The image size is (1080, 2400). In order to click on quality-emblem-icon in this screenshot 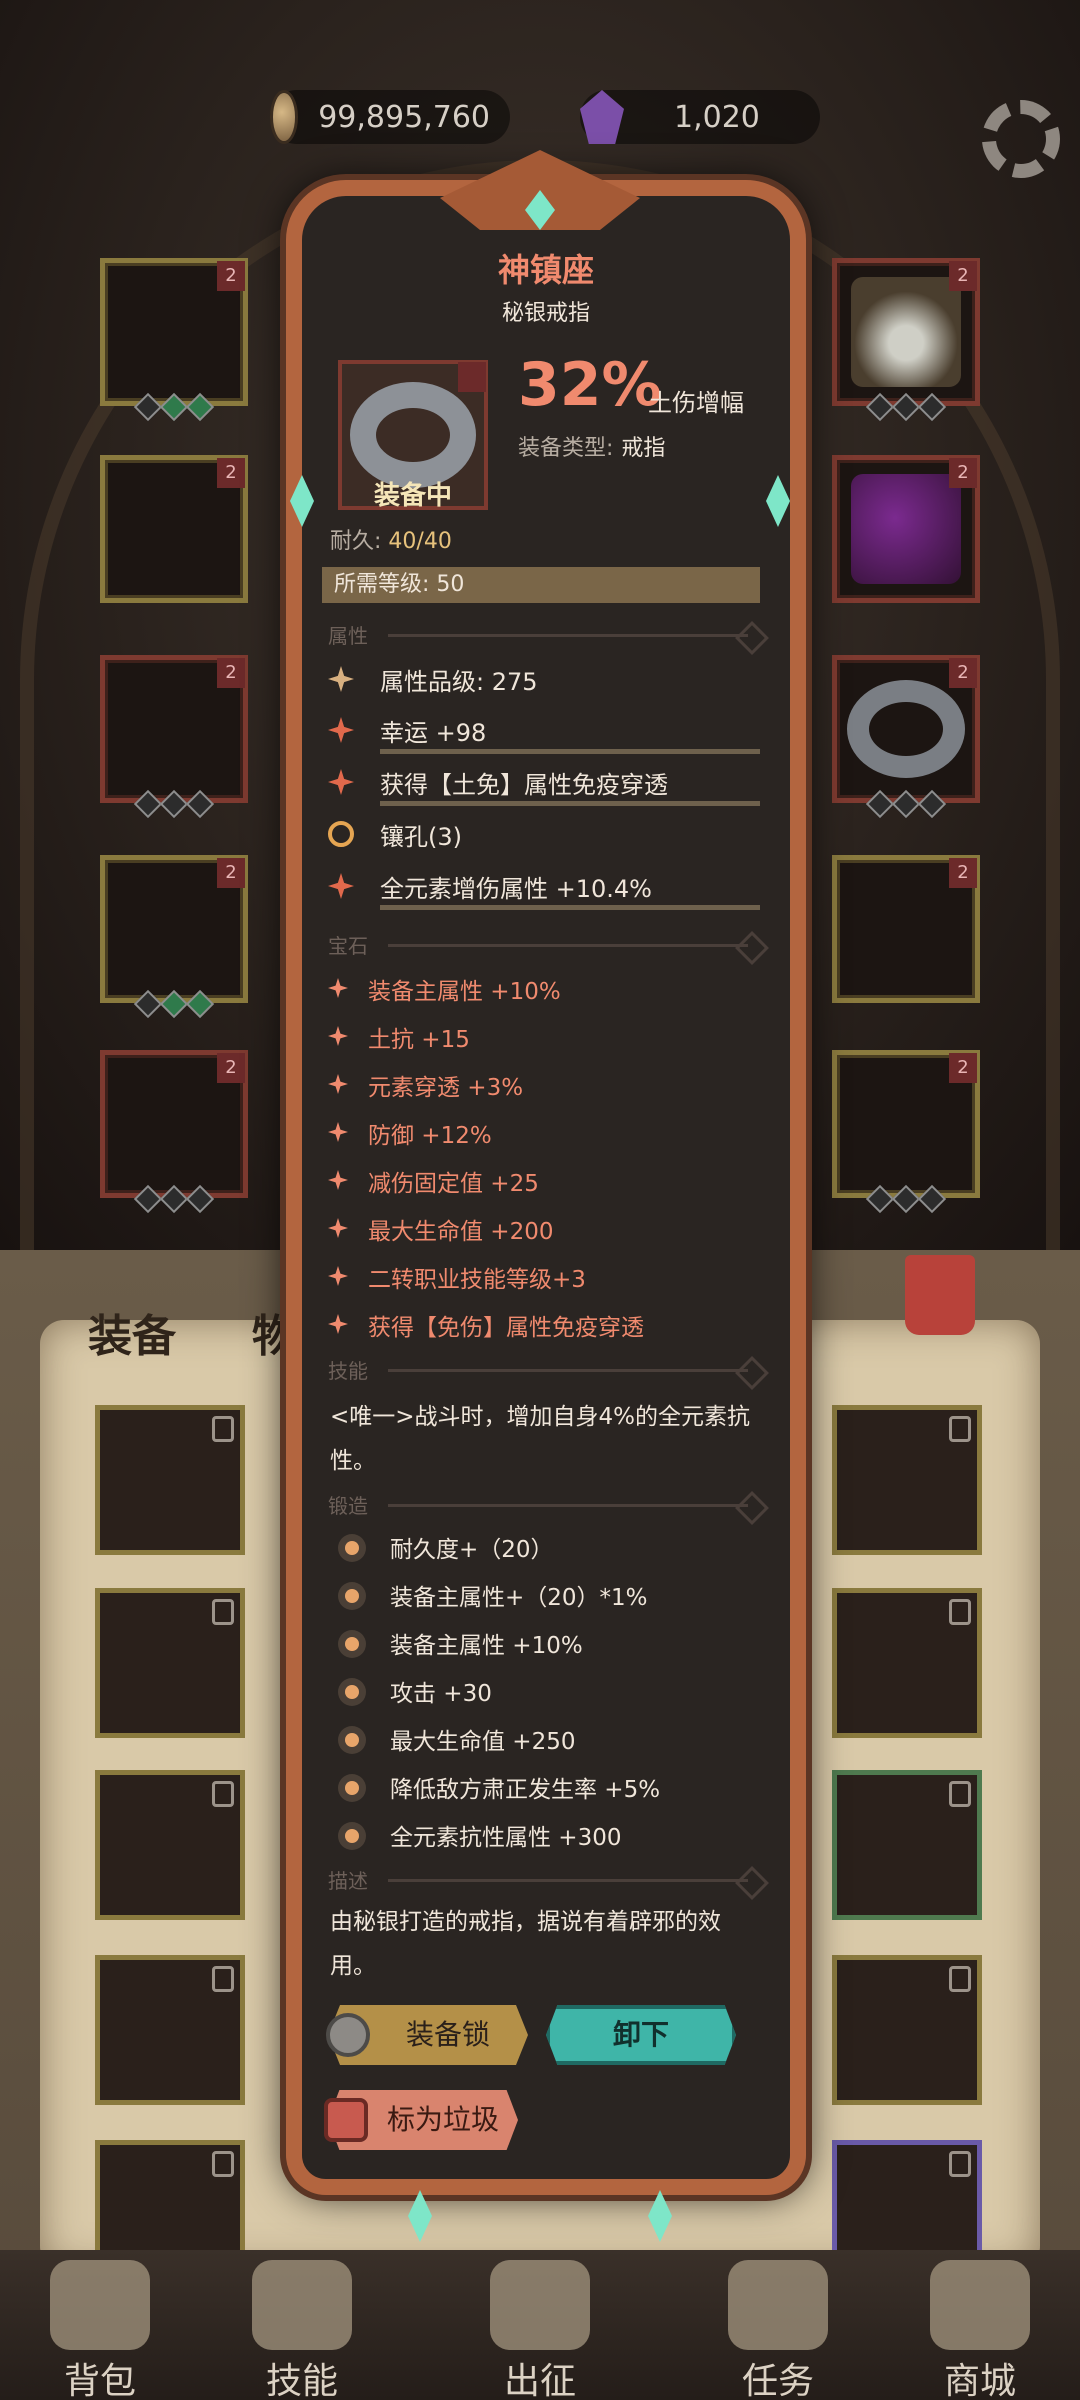, I will do `click(341, 679)`.